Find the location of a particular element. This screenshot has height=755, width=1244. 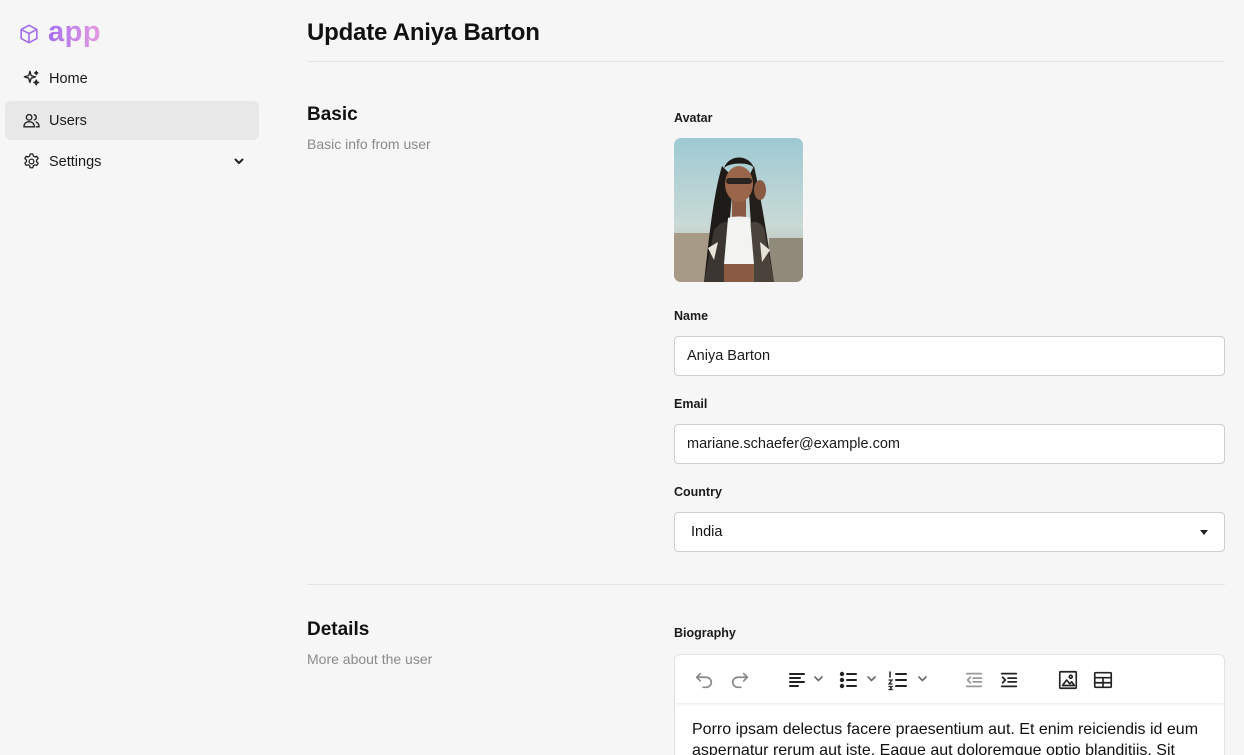

indent-icon is located at coordinates (1009, 680).